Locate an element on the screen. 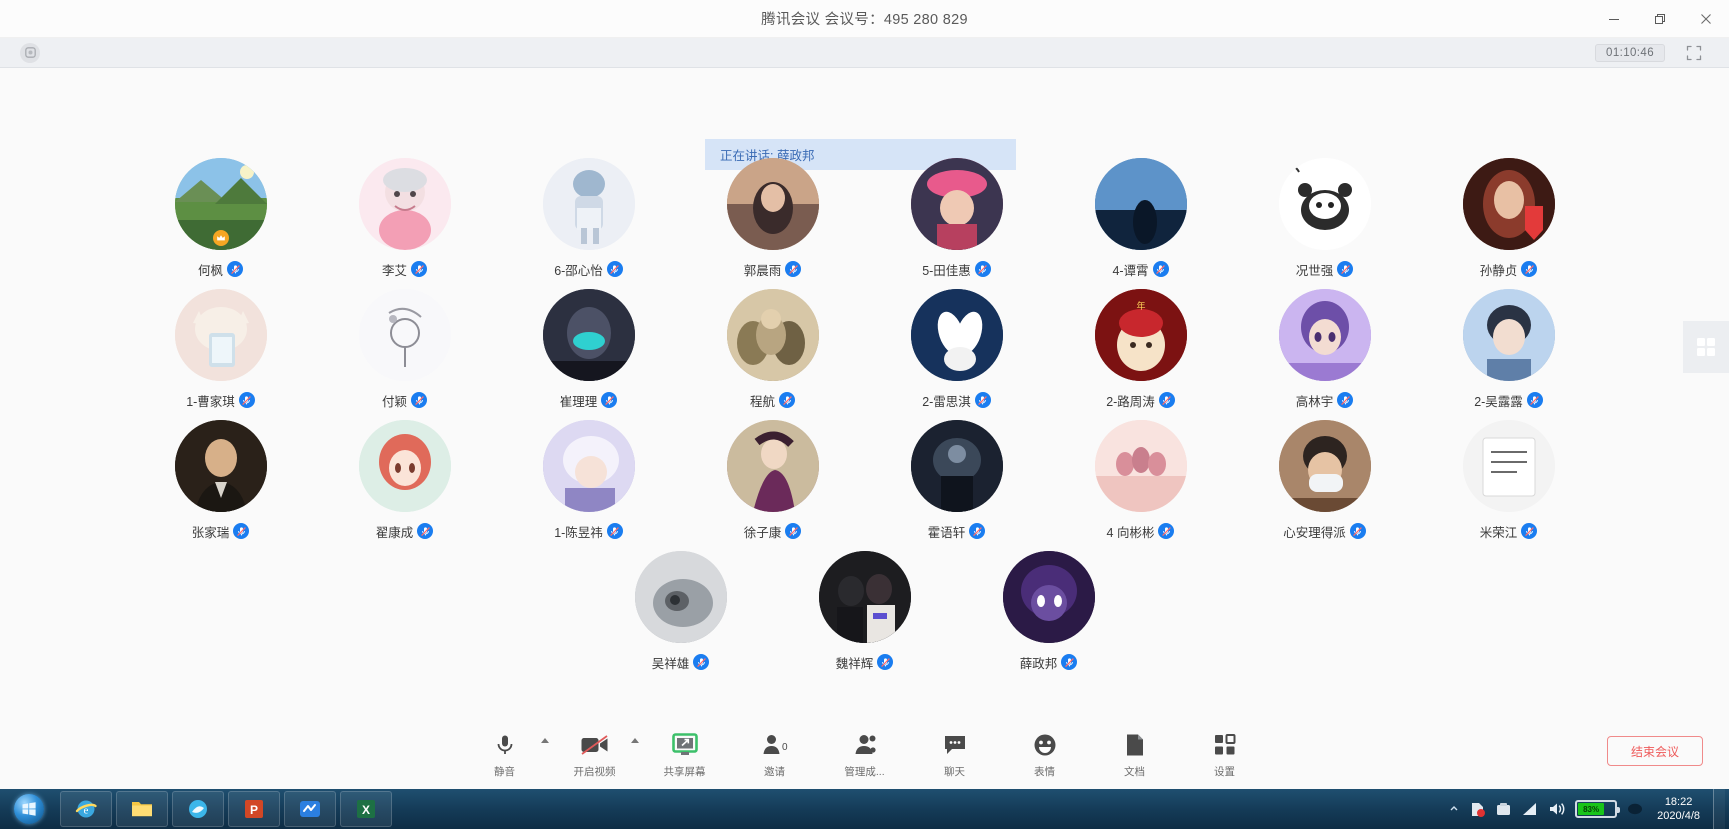 This screenshot has height=829, width=1729. layout-switch-handle is located at coordinates (1706, 347).